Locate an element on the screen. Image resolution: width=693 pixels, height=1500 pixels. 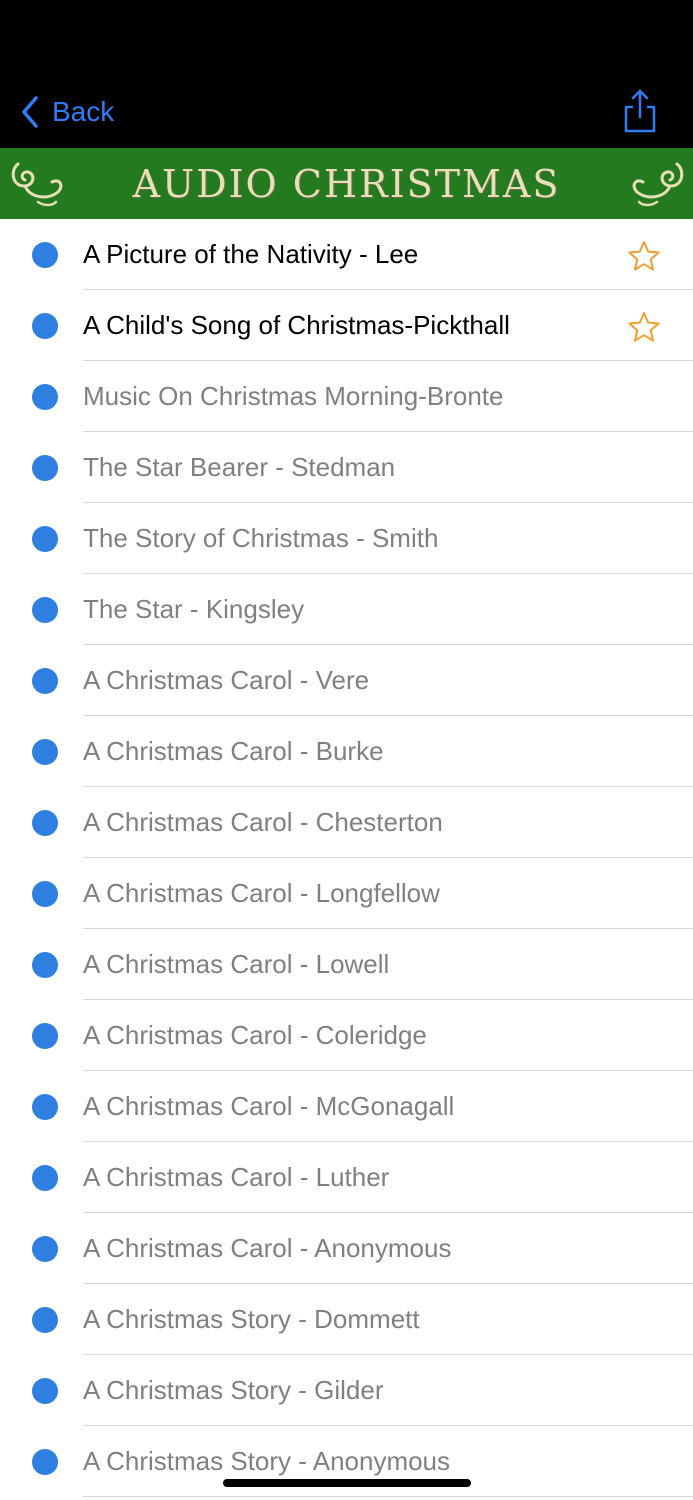
list-item-title: A Christmas Carol - Longfellow is located at coordinates (261, 893).